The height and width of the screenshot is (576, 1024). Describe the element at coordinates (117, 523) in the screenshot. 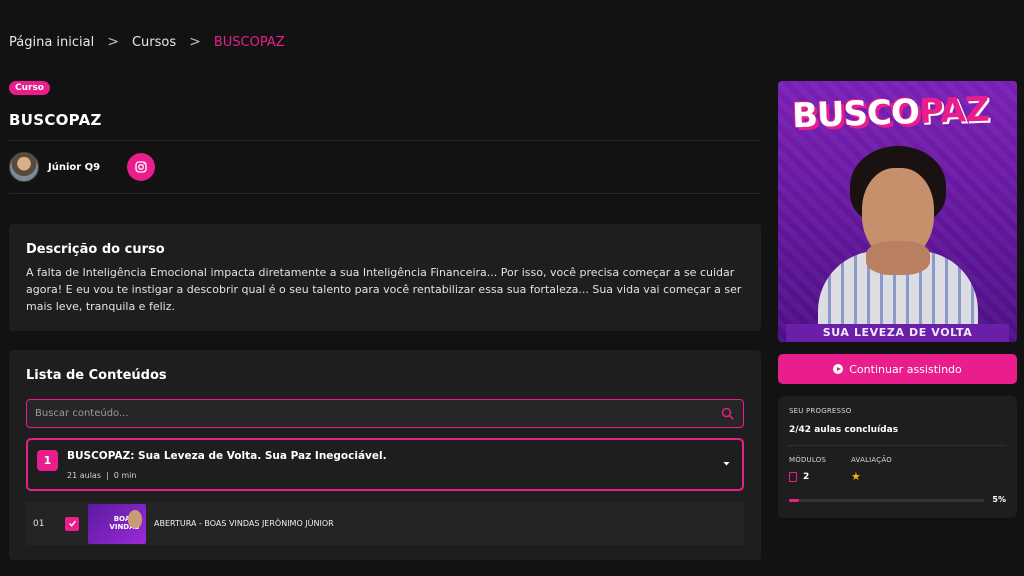

I see `lesson-thumbnail: BOAS VINDAS` at that location.